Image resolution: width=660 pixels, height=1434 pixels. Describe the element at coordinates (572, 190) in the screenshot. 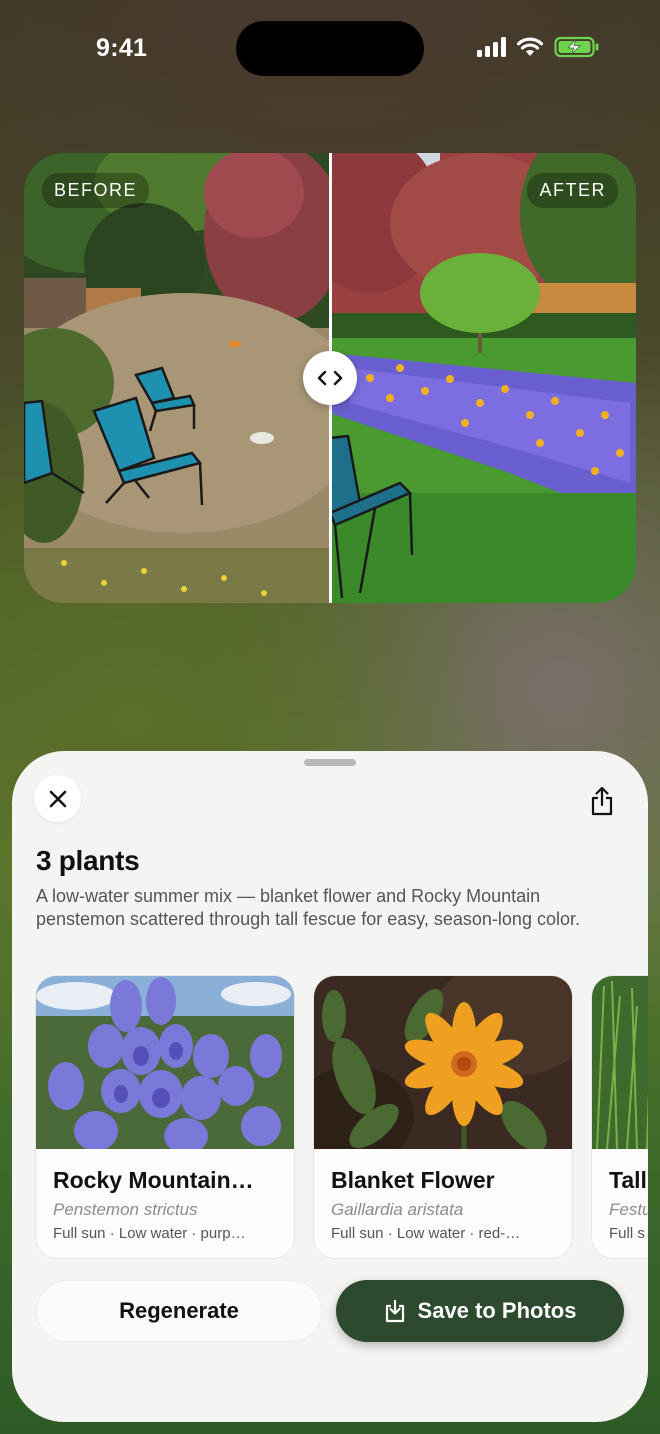

I see `after-label: AFTER` at that location.